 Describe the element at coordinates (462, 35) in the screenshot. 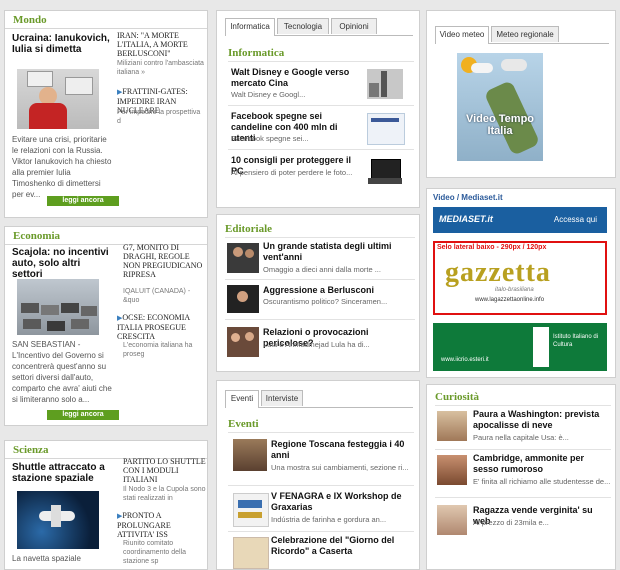

I see `tab-video-meteo: Video meteo` at that location.